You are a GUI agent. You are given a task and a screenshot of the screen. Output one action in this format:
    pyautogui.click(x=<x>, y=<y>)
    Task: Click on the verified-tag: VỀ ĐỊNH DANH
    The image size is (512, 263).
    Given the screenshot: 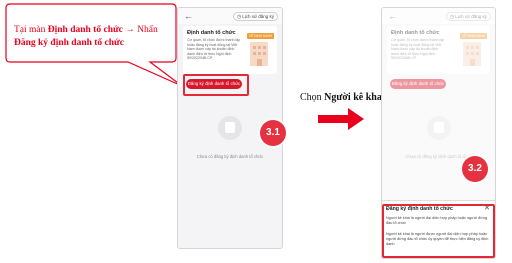 What is the action you would take?
    pyautogui.click(x=260, y=36)
    